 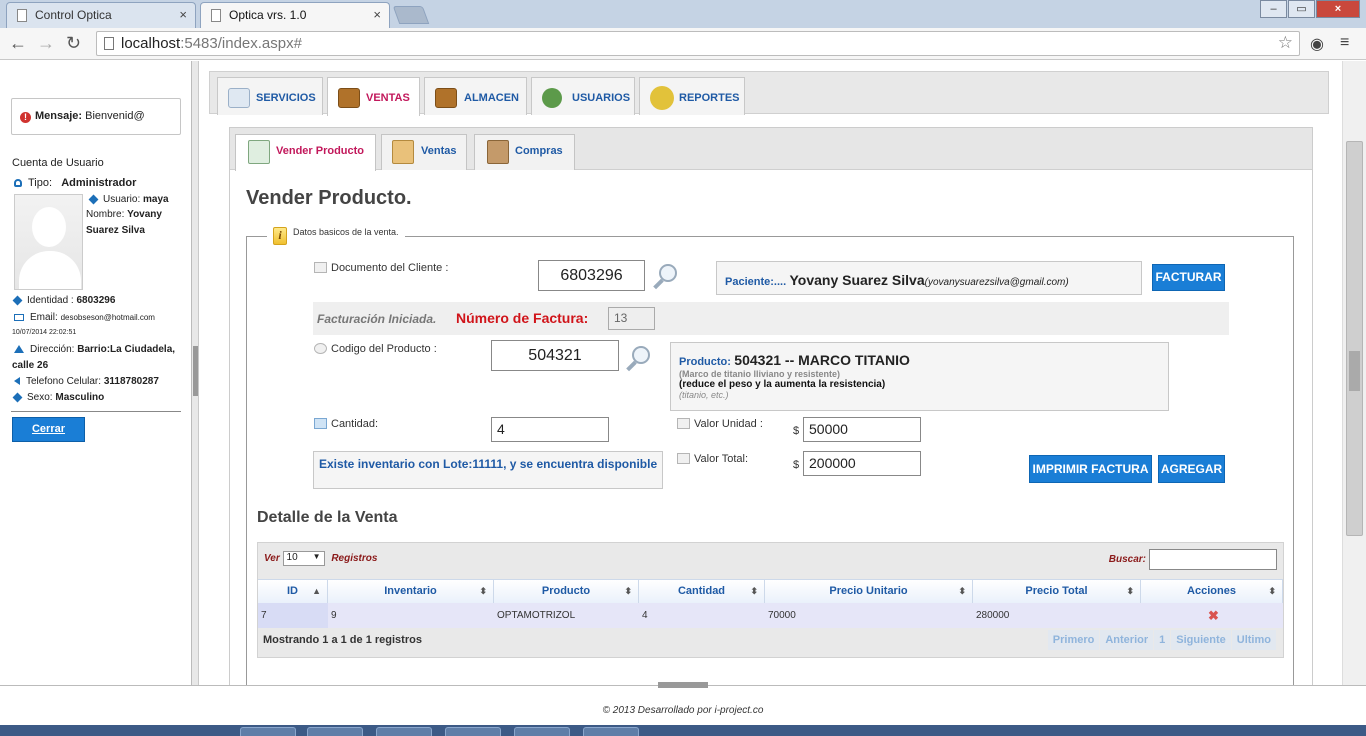 What do you see at coordinates (771, 318) in the screenshot?
I see `invoice-status-band` at bounding box center [771, 318].